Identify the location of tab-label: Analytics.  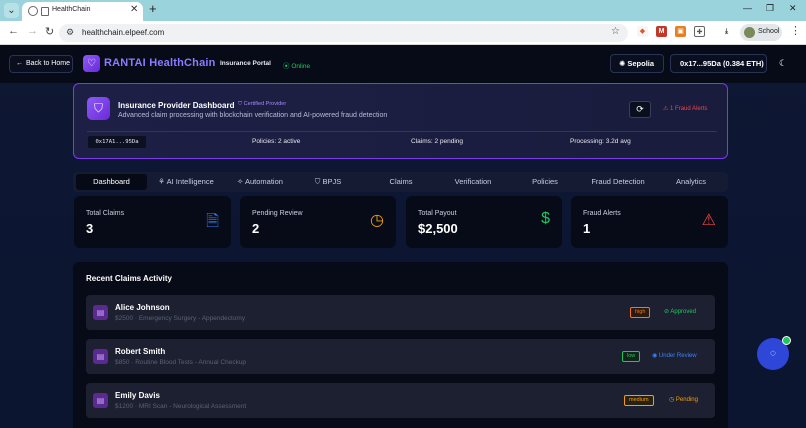
(690, 181).